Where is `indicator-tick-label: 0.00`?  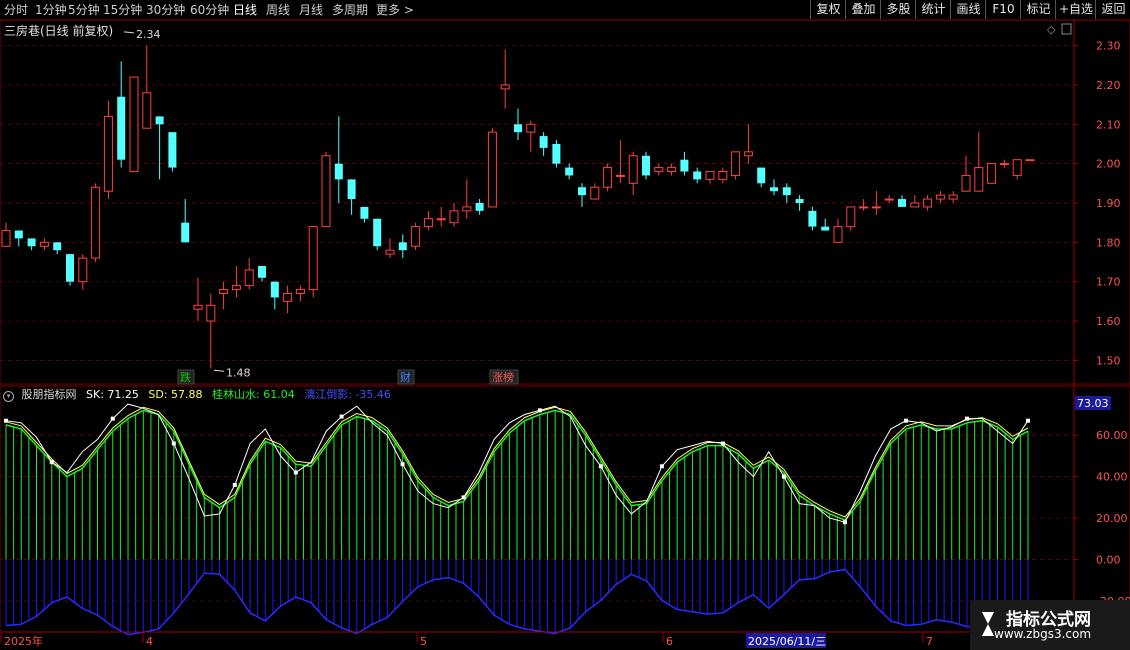 indicator-tick-label: 0.00 is located at coordinates (1108, 560).